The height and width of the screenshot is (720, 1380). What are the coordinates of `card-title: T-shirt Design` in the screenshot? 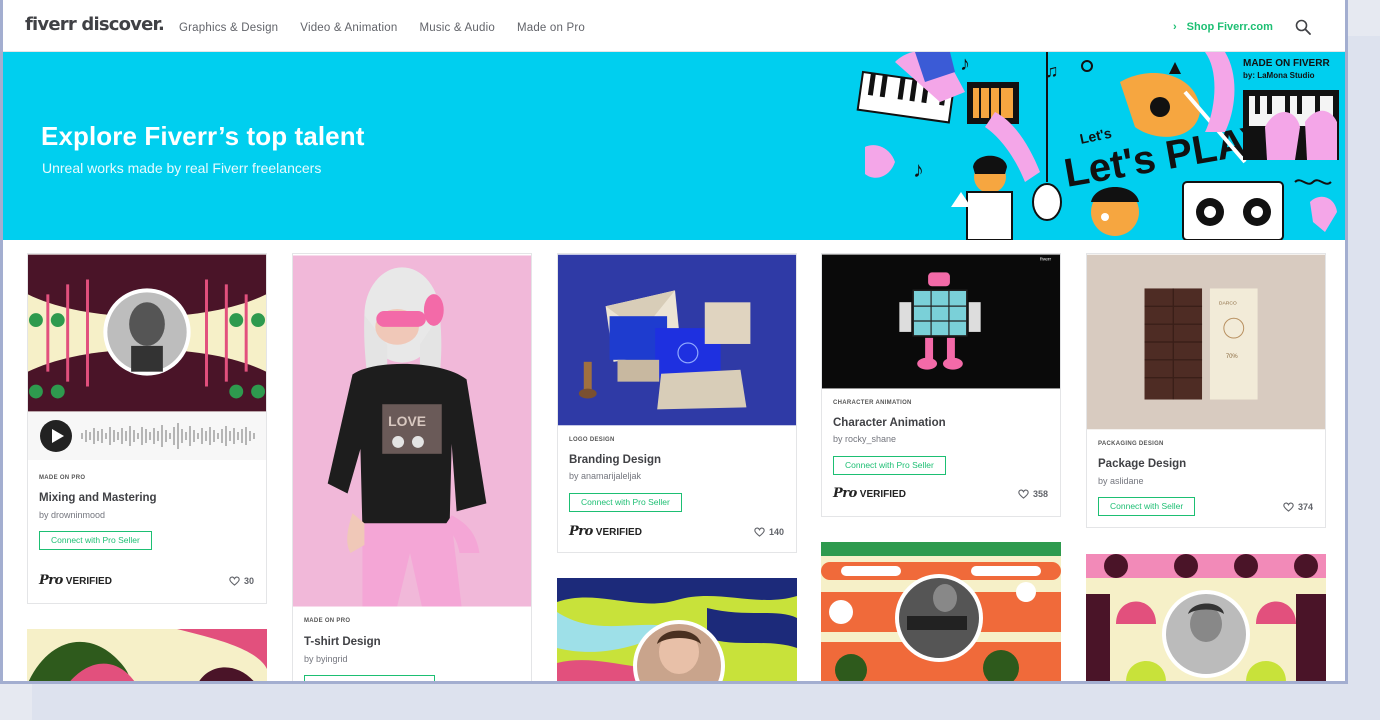 It's located at (342, 642).